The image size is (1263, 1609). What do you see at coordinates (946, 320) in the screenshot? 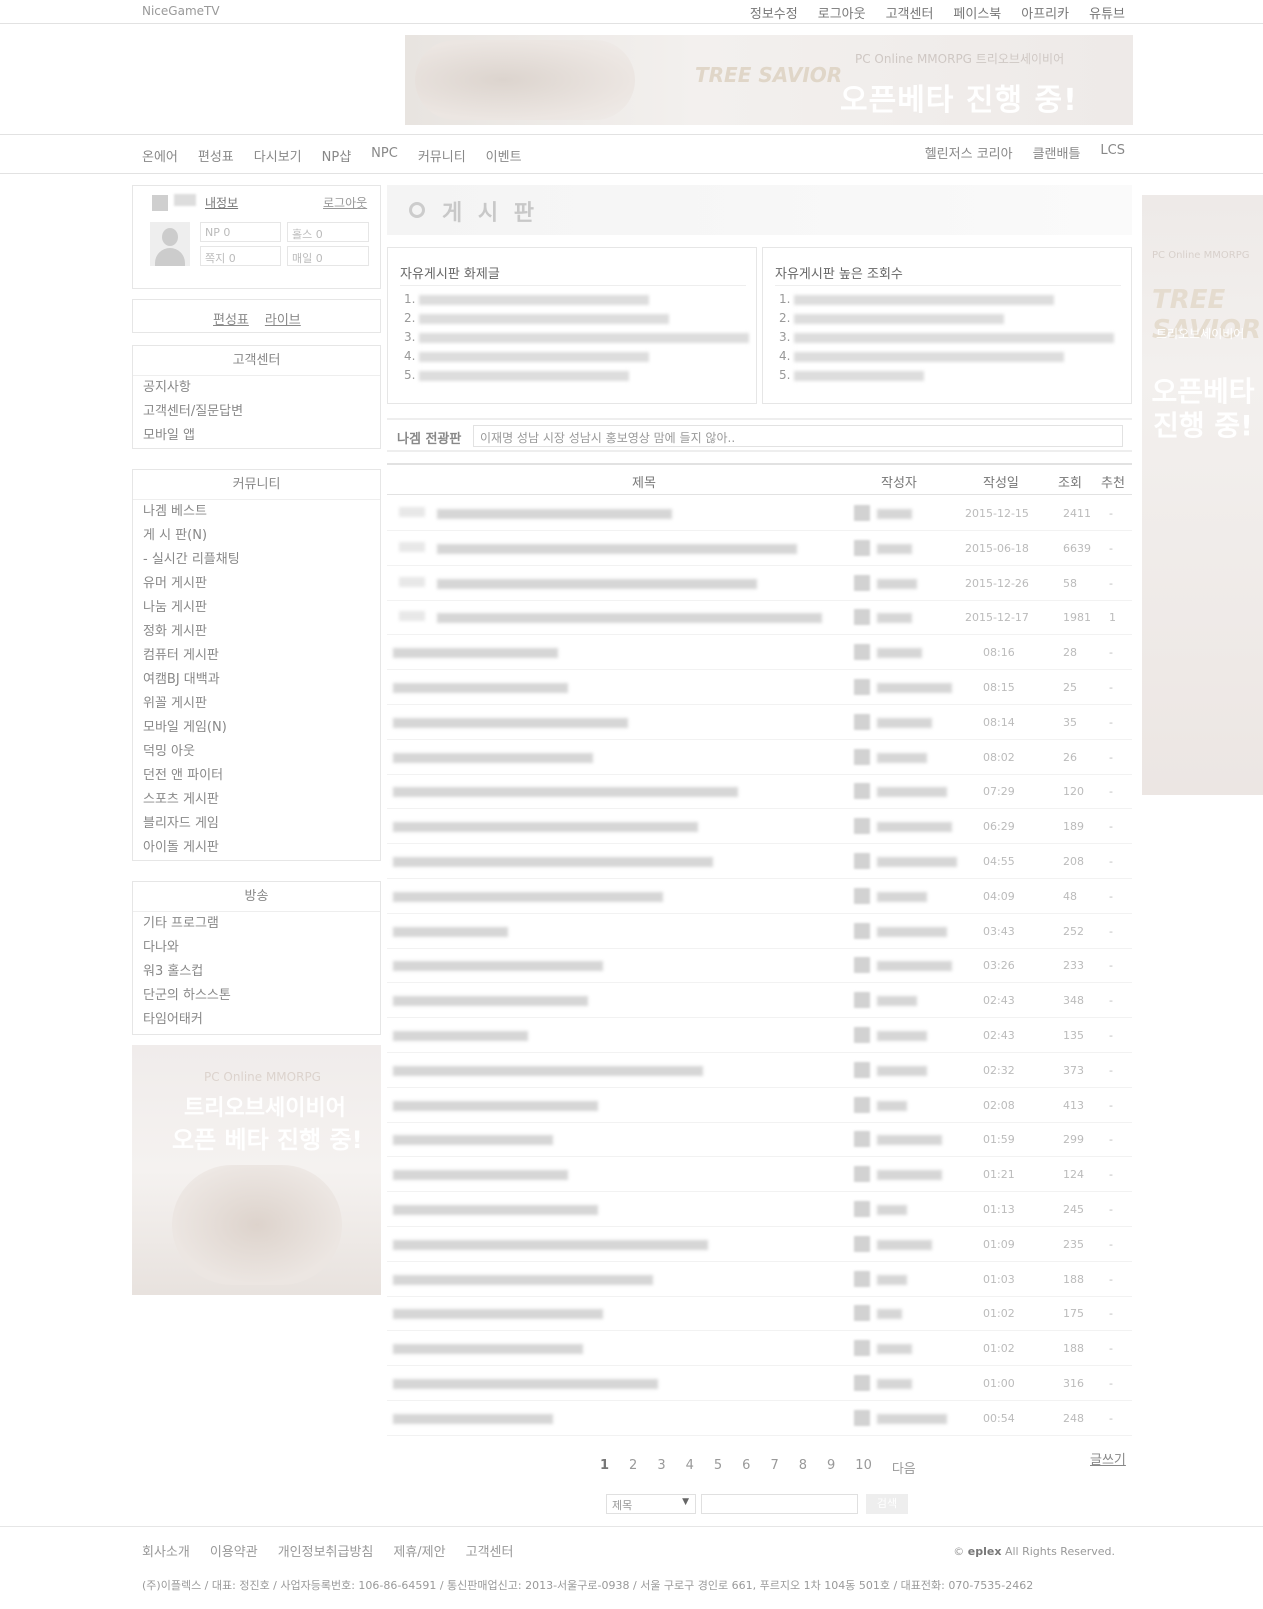
I see `hot-post-item: 2.` at bounding box center [946, 320].